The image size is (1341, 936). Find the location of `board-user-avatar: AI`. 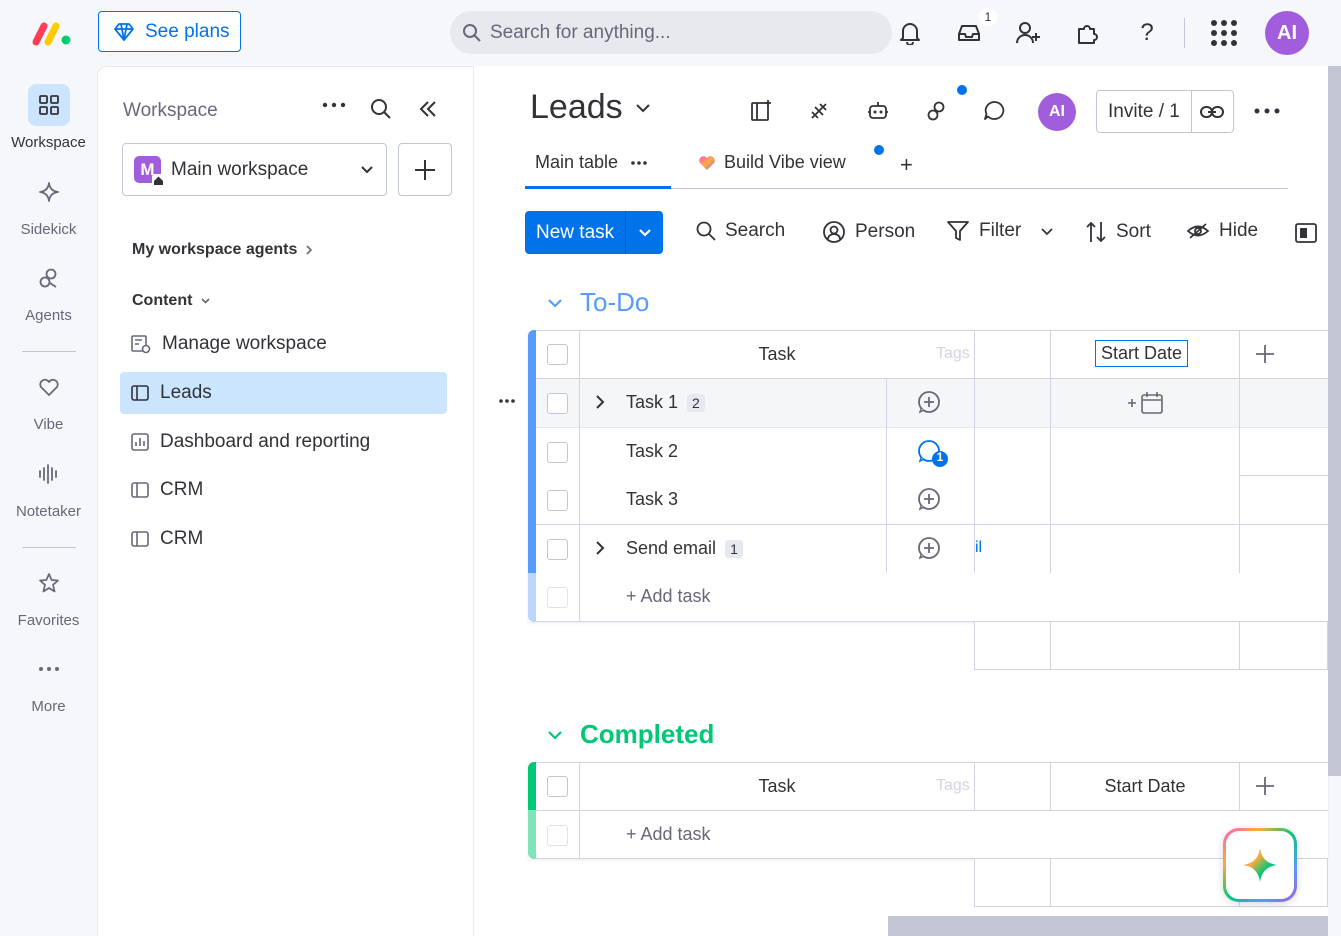

board-user-avatar: AI is located at coordinates (1057, 112).